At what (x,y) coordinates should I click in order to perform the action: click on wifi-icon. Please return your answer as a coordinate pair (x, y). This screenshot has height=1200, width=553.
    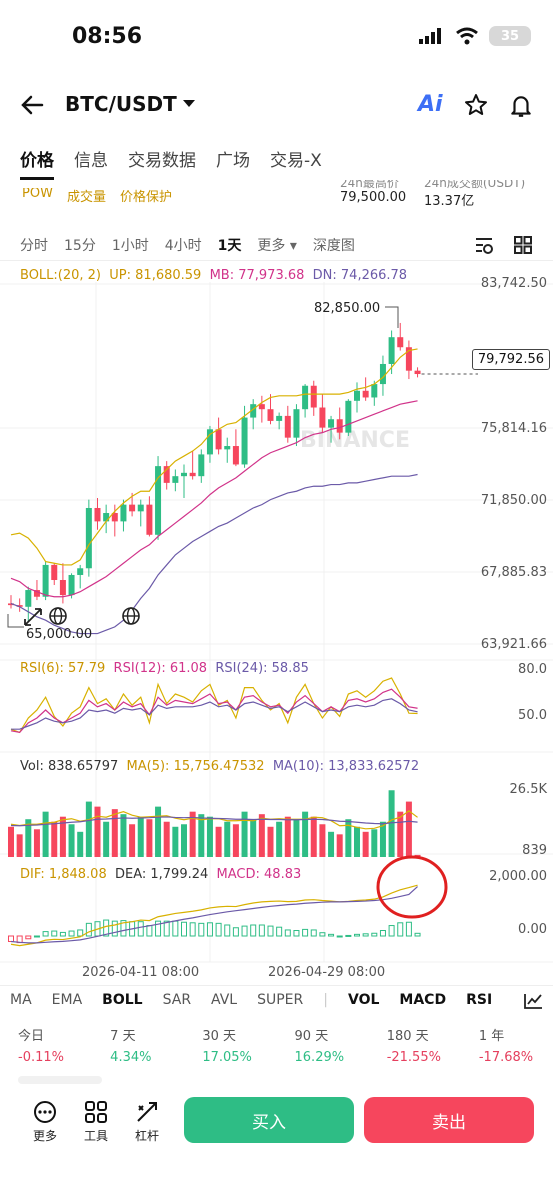
    Looking at the image, I should click on (467, 36).